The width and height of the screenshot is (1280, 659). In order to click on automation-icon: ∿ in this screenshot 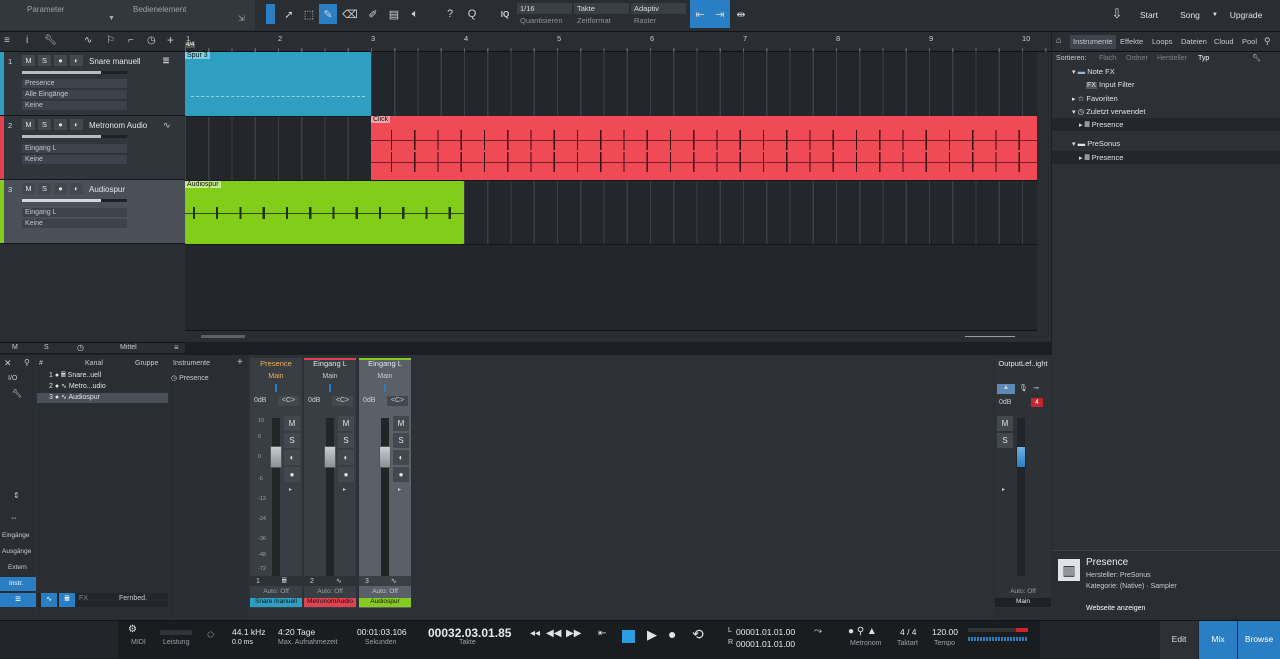, I will do `click(88, 40)`.